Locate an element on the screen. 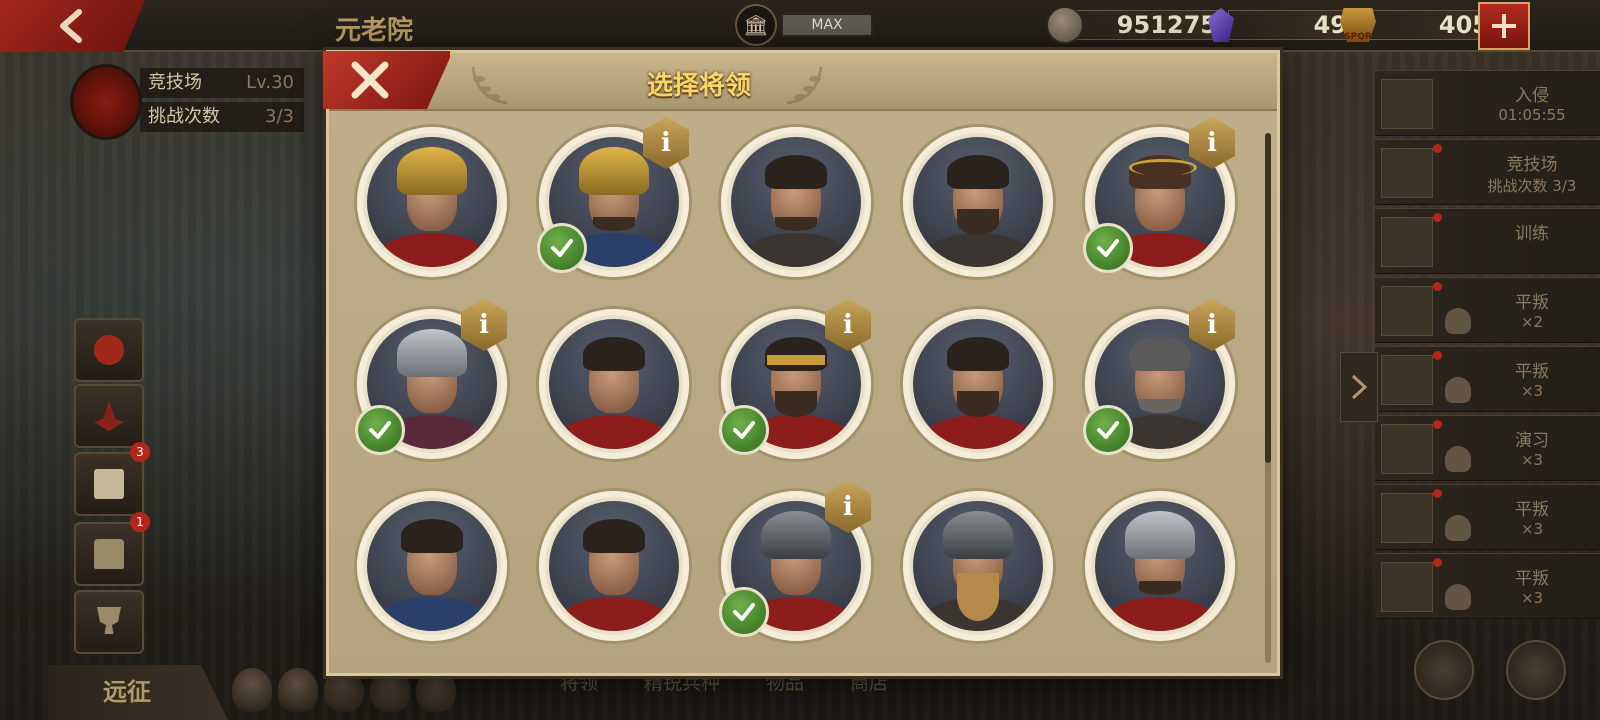 This screenshot has height=720, width=1600. general-portrait-gold-rim-helmet is located at coordinates (1160, 566).